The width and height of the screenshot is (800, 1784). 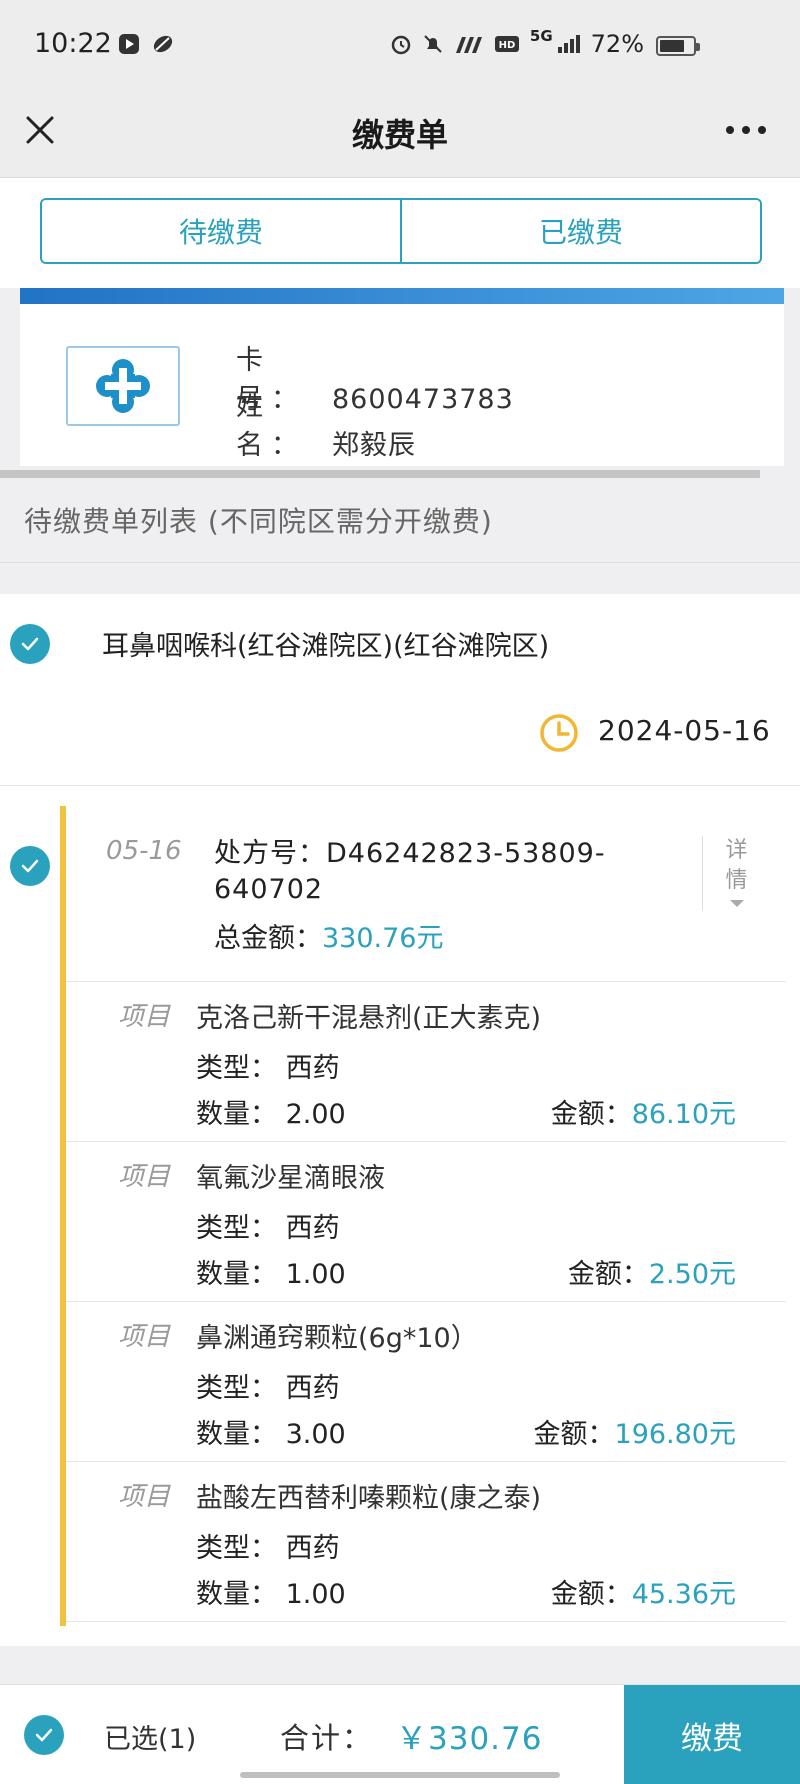 I want to click on prescription-number-row: 处方号：D46242823-53809-640702, so click(x=414, y=872).